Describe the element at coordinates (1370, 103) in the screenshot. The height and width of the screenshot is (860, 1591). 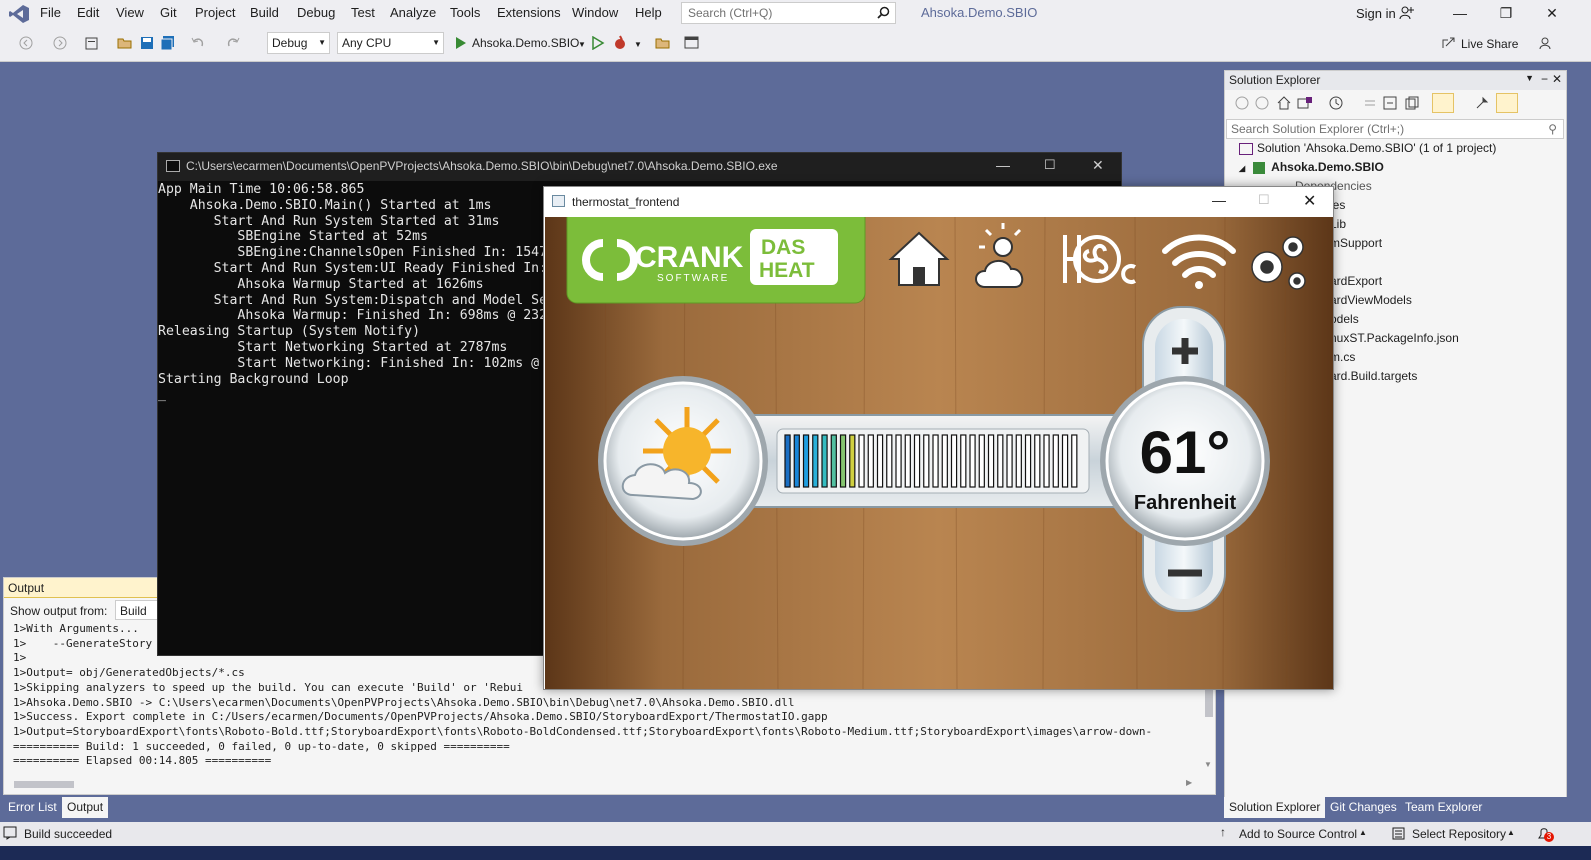
I see `sync-icon` at that location.